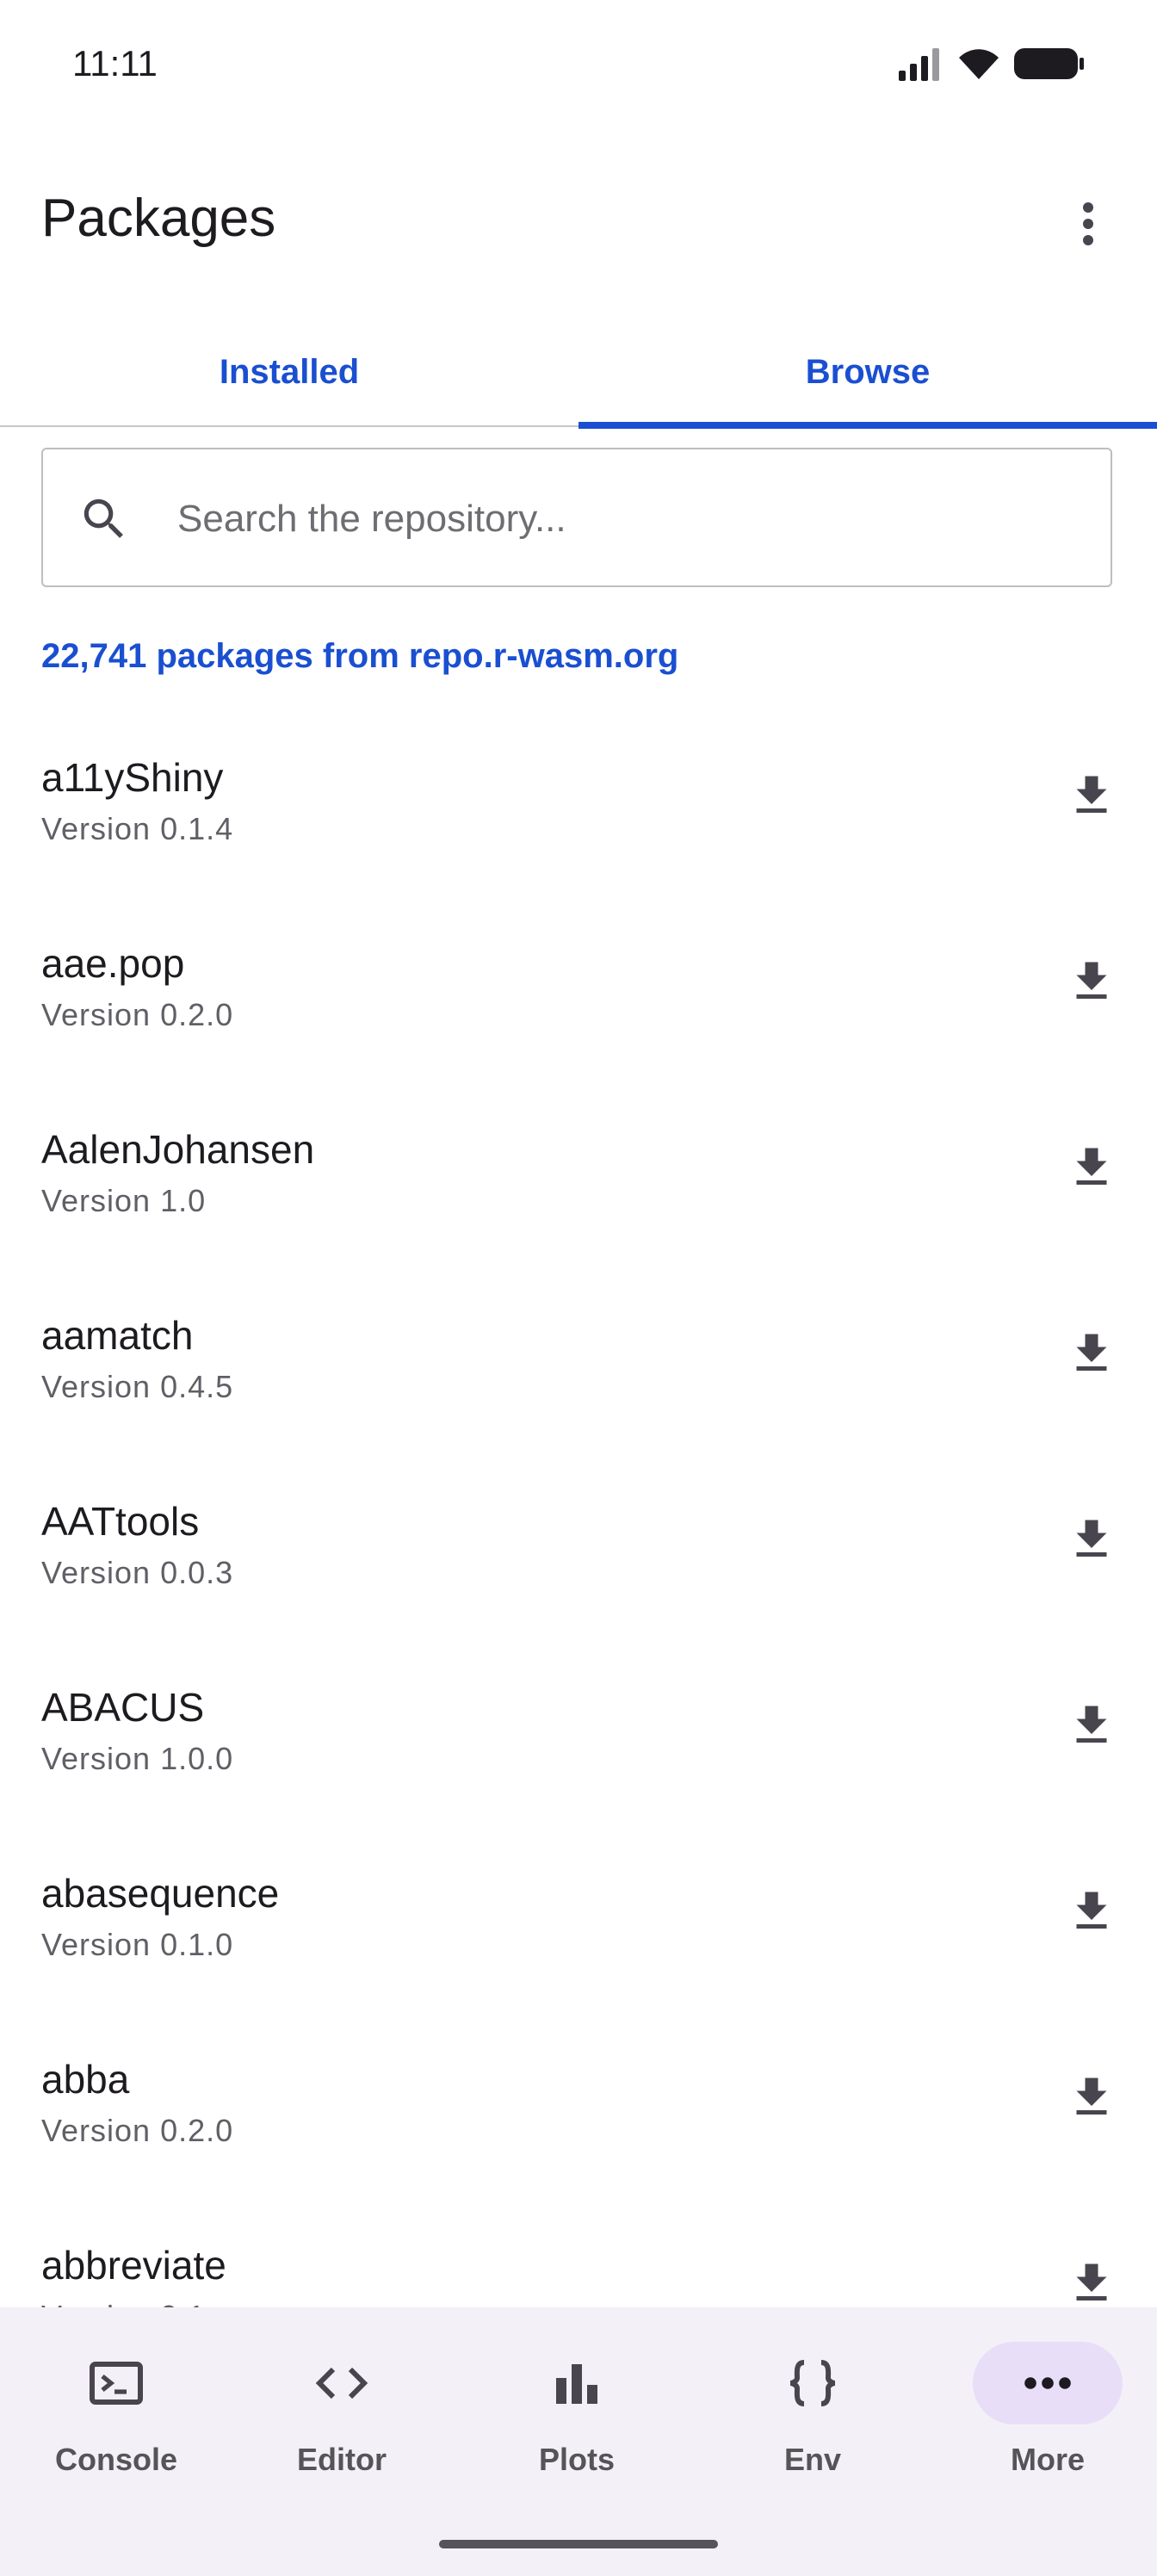 Image resolution: width=1157 pixels, height=2576 pixels. I want to click on tab-bar: Installed Browse, so click(579, 374).